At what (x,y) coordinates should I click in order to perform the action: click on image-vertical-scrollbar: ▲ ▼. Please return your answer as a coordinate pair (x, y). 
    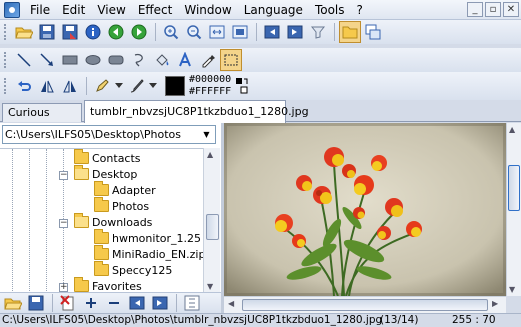
    Looking at the image, I should click on (513, 209).